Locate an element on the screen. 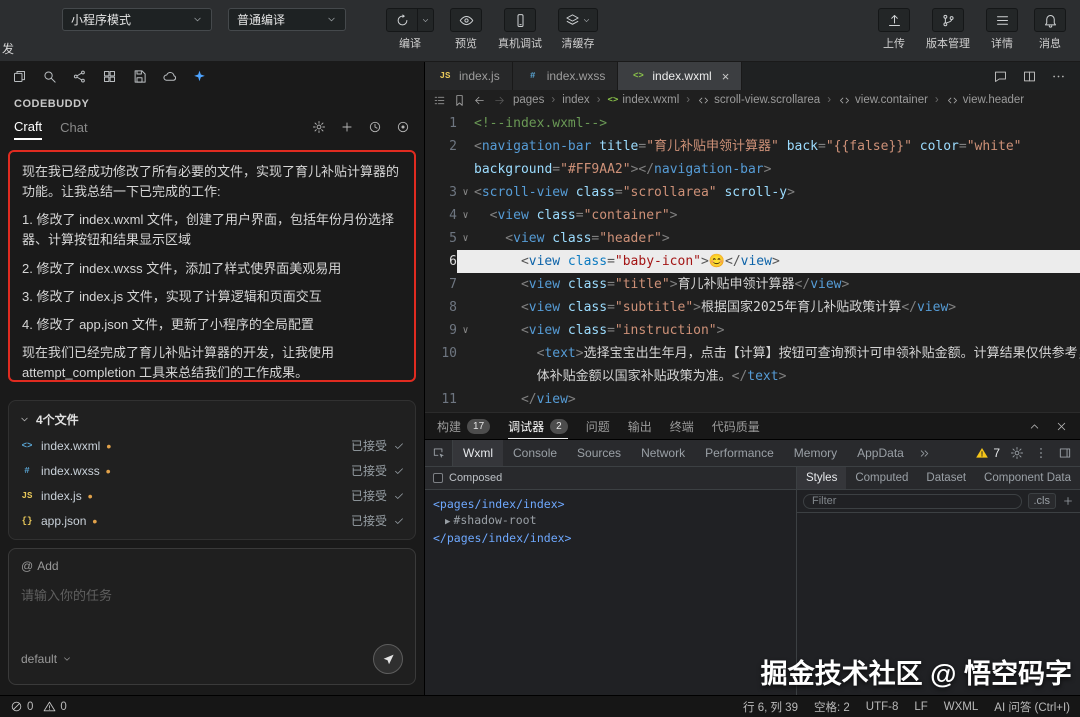  file-row: {} app.json • 已接受 is located at coordinates (212, 520).